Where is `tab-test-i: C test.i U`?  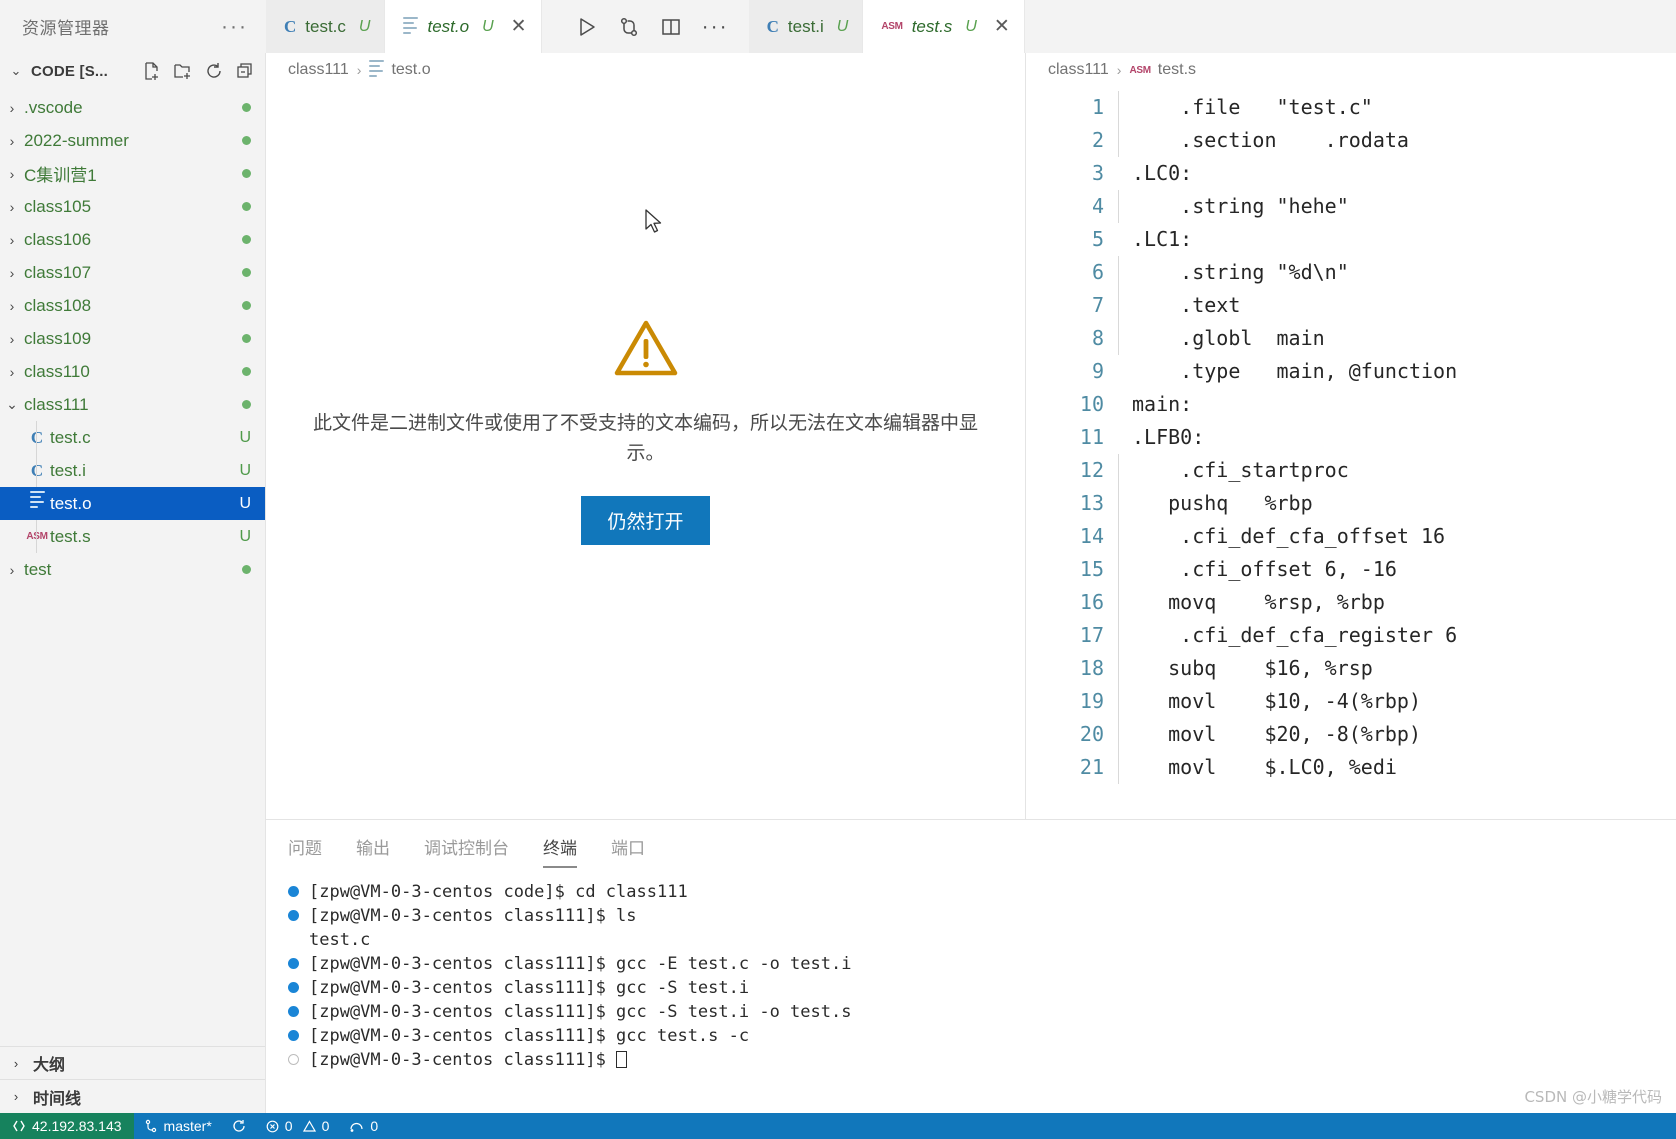 tab-test-i: C test.i U is located at coordinates (806, 26).